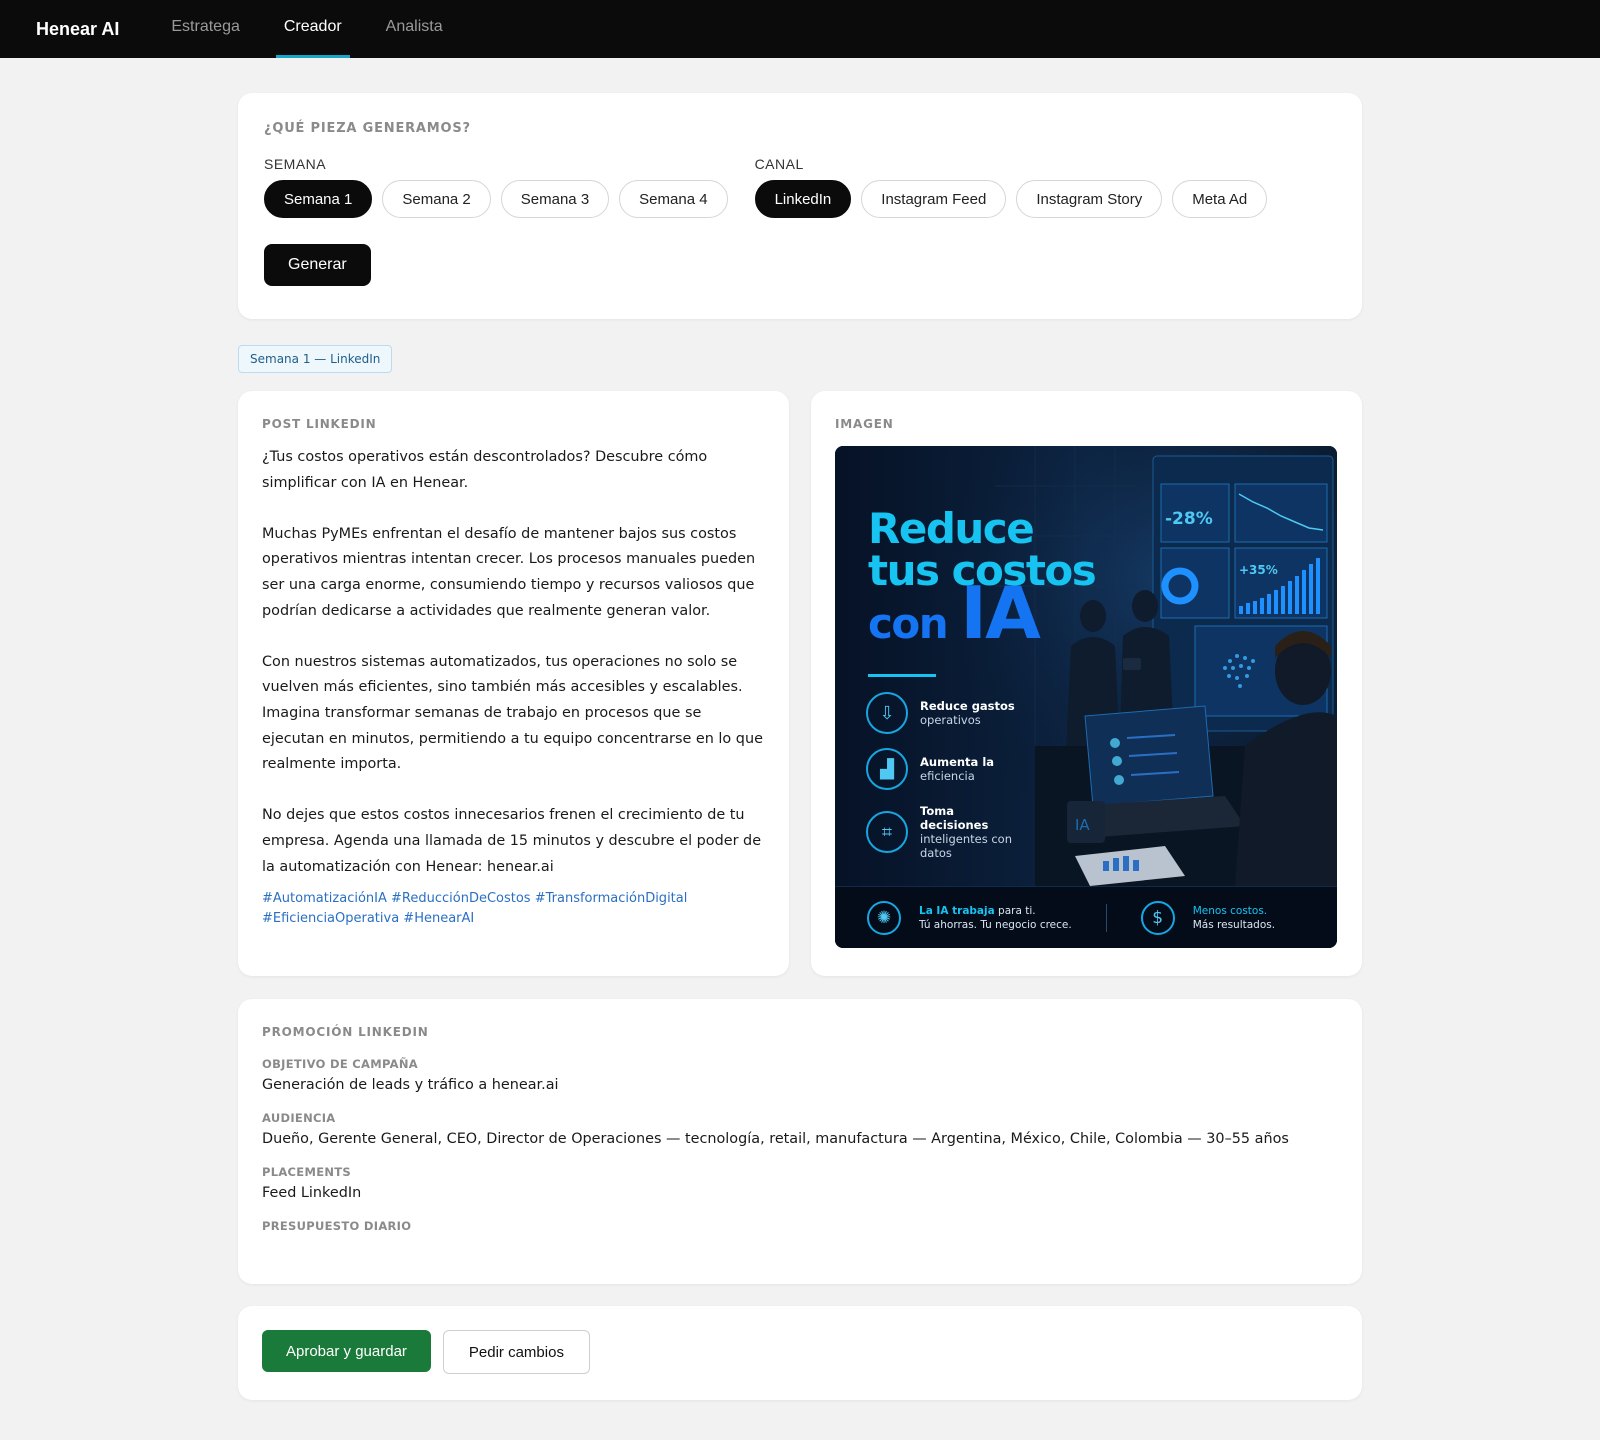 The image size is (1600, 1440). What do you see at coordinates (884, 917) in the screenshot?
I see `brain-icon: ✺` at bounding box center [884, 917].